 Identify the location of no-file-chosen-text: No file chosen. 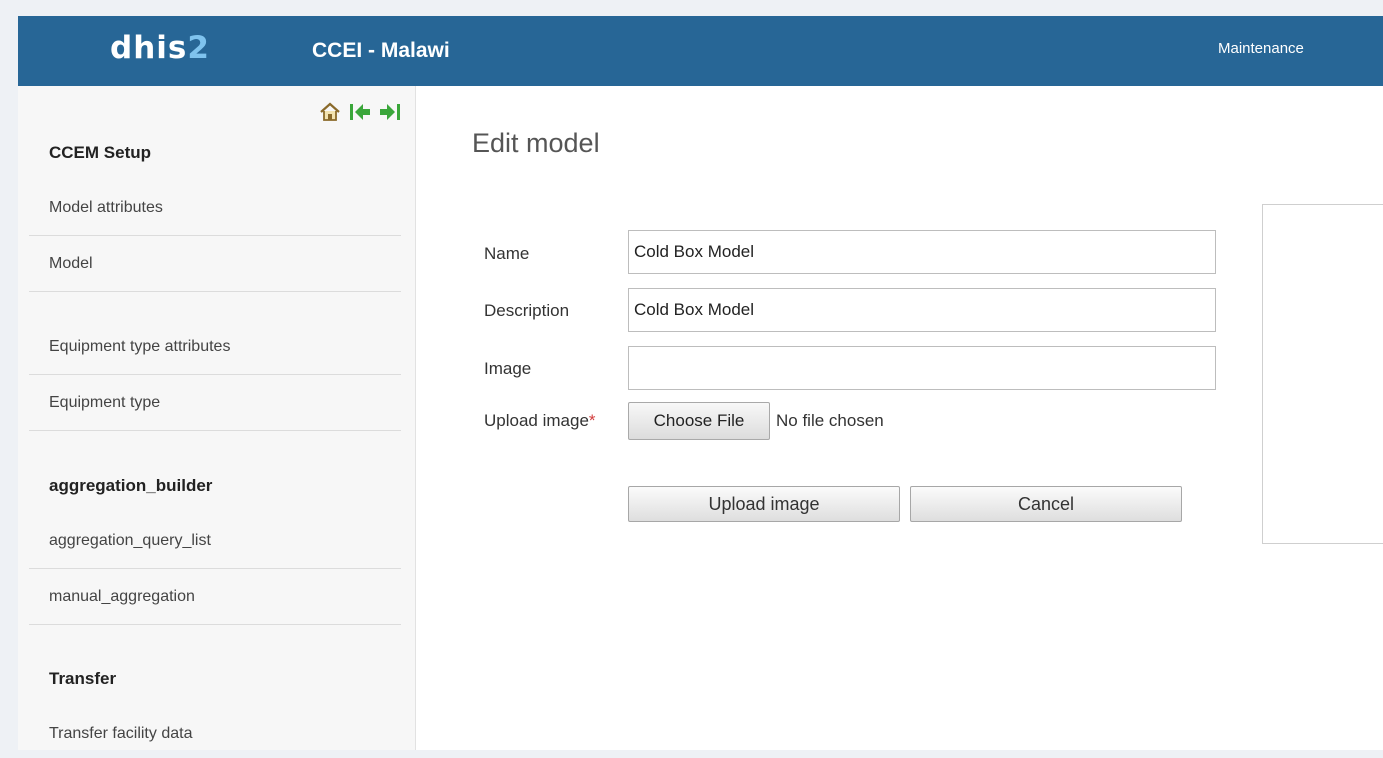
(830, 420).